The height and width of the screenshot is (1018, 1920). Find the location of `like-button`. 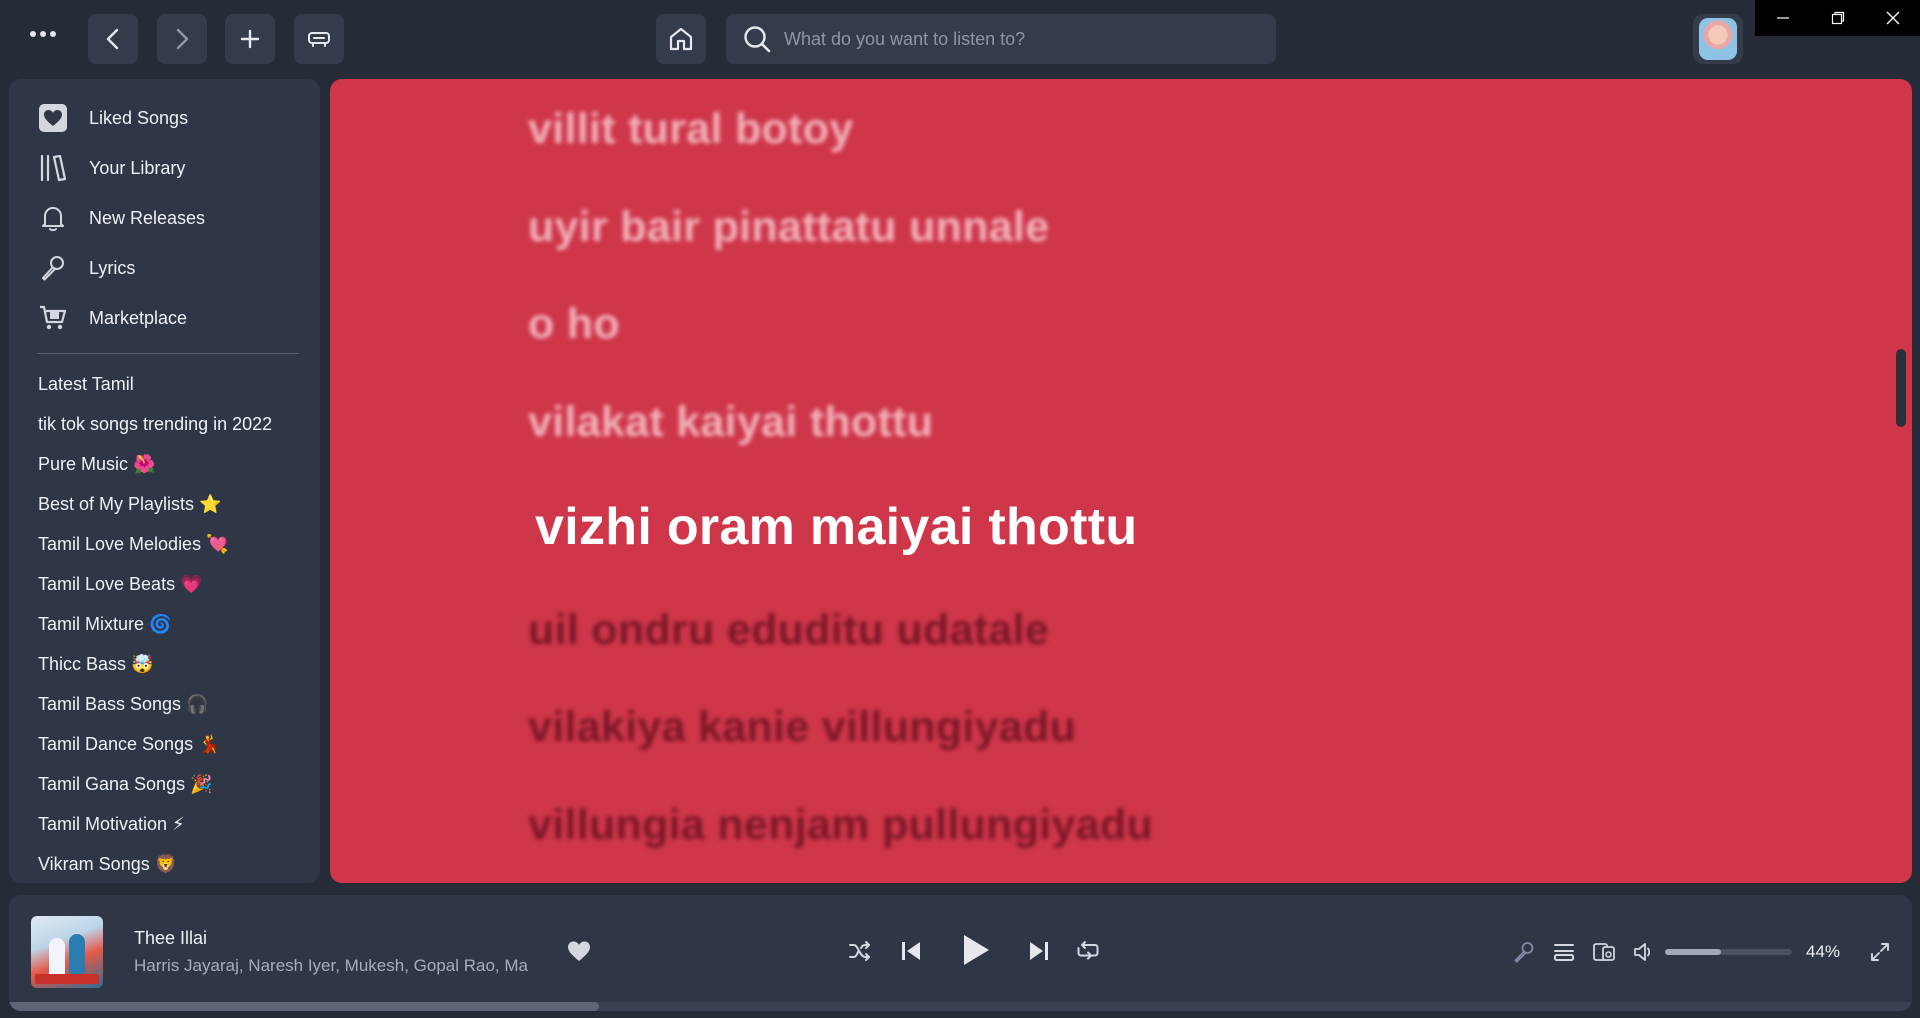

like-button is located at coordinates (579, 951).